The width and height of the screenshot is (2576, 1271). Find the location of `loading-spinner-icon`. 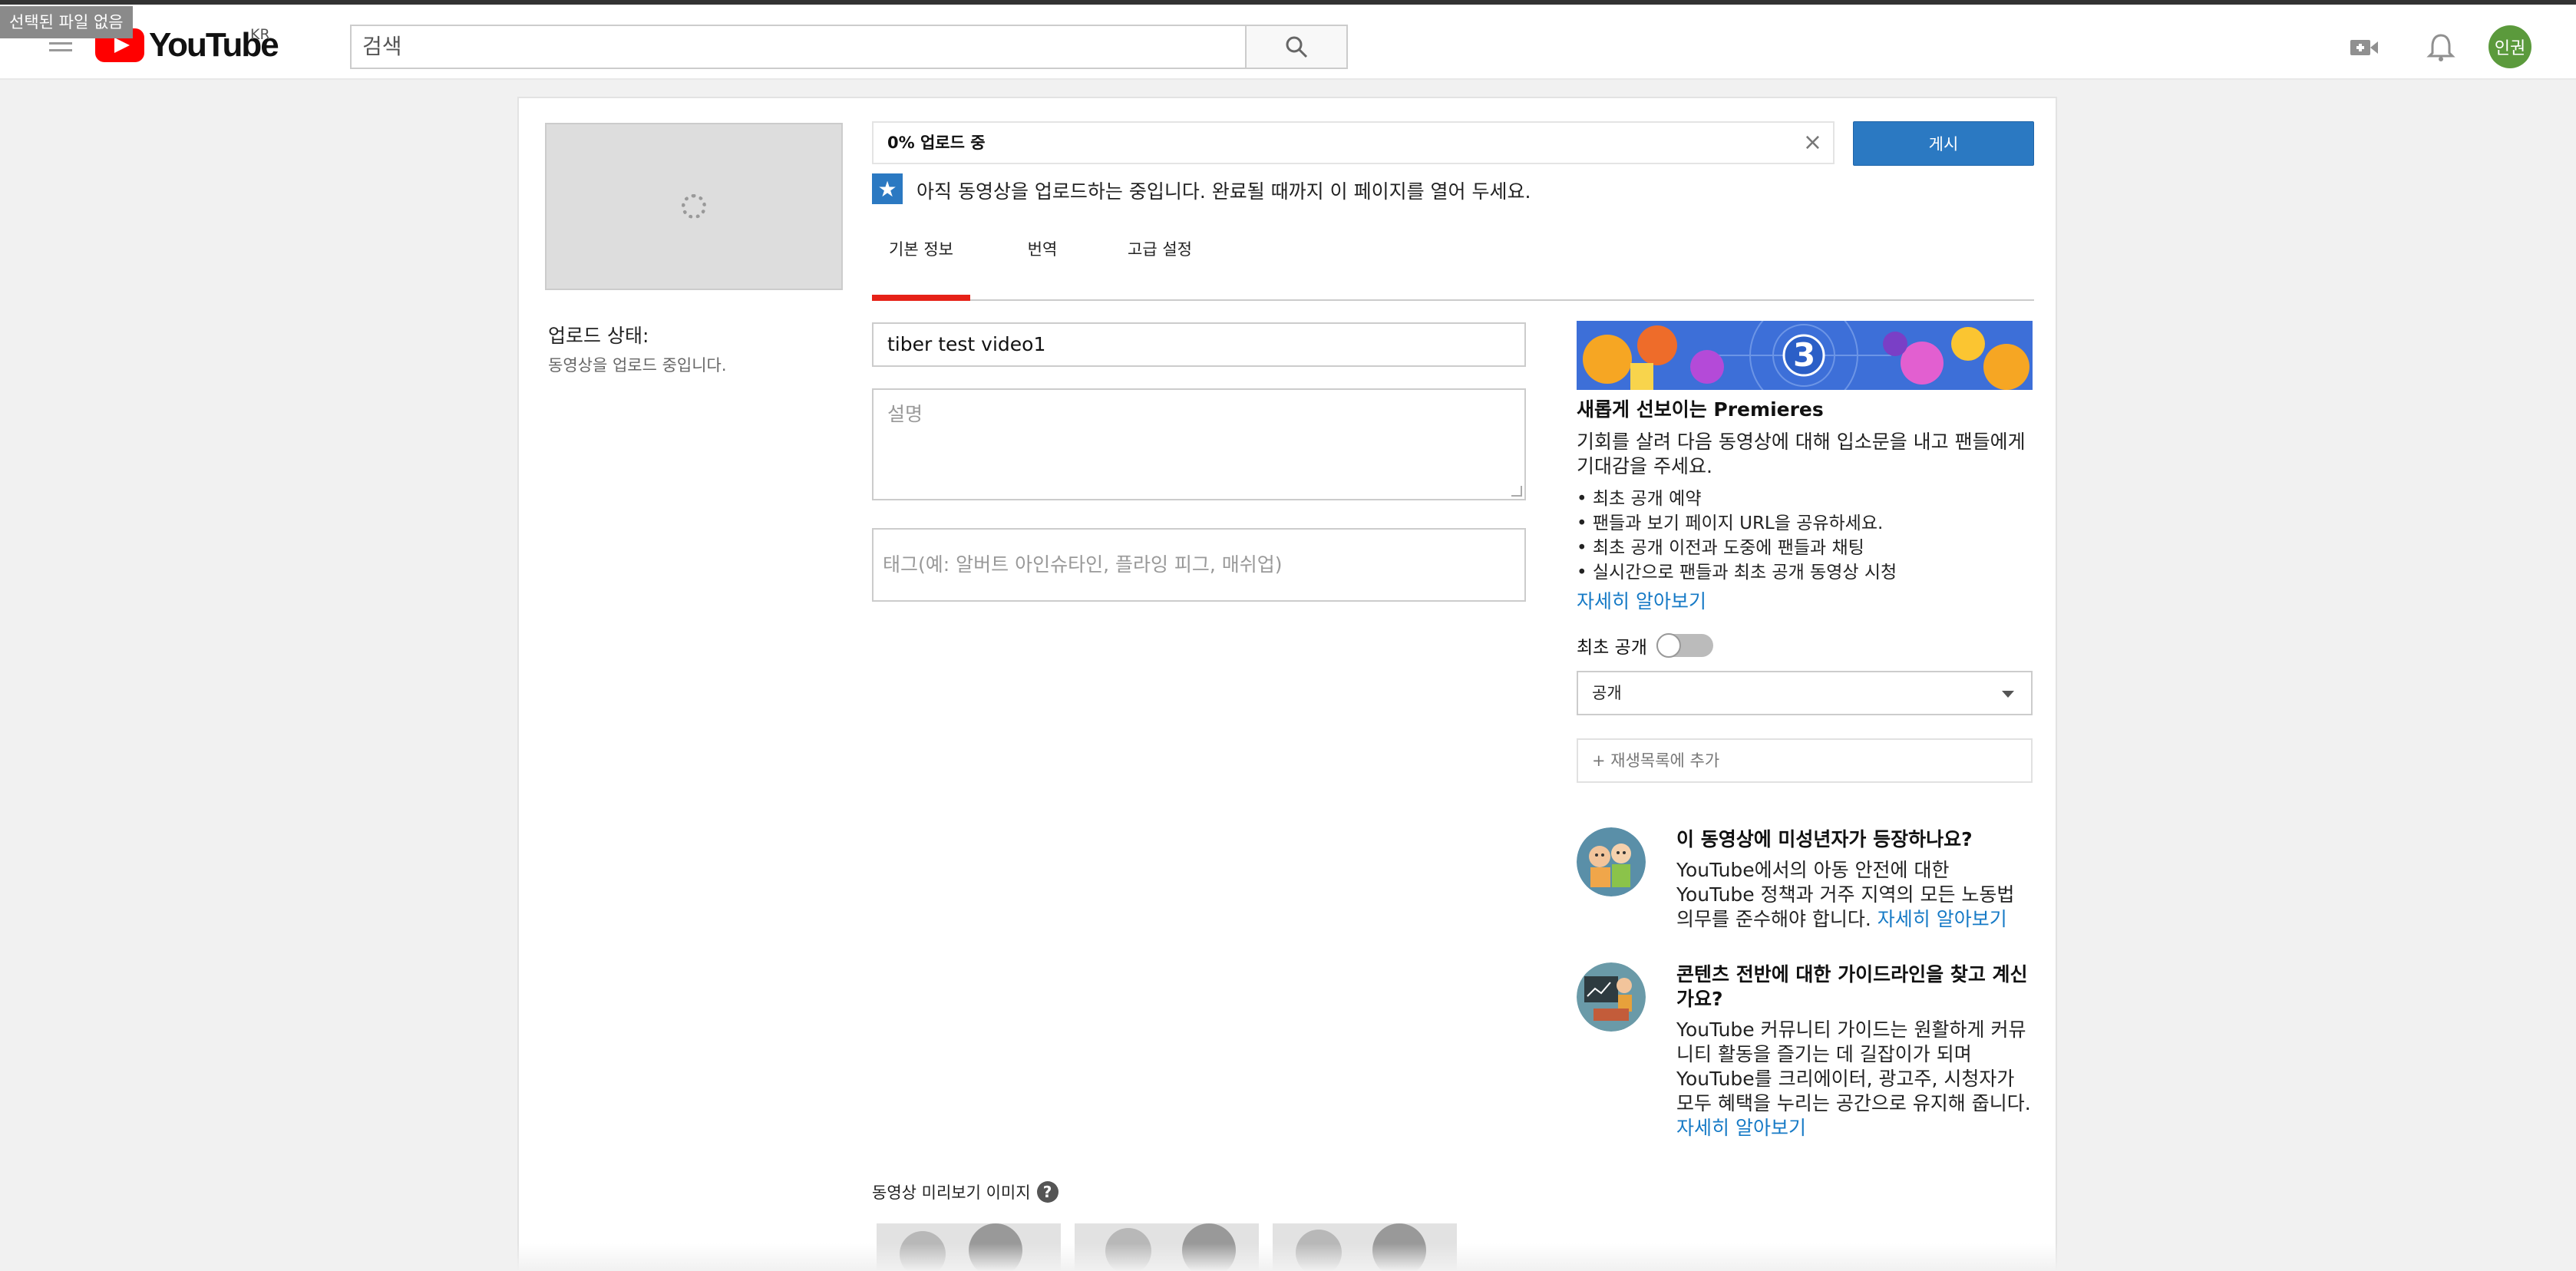

loading-spinner-icon is located at coordinates (694, 206).